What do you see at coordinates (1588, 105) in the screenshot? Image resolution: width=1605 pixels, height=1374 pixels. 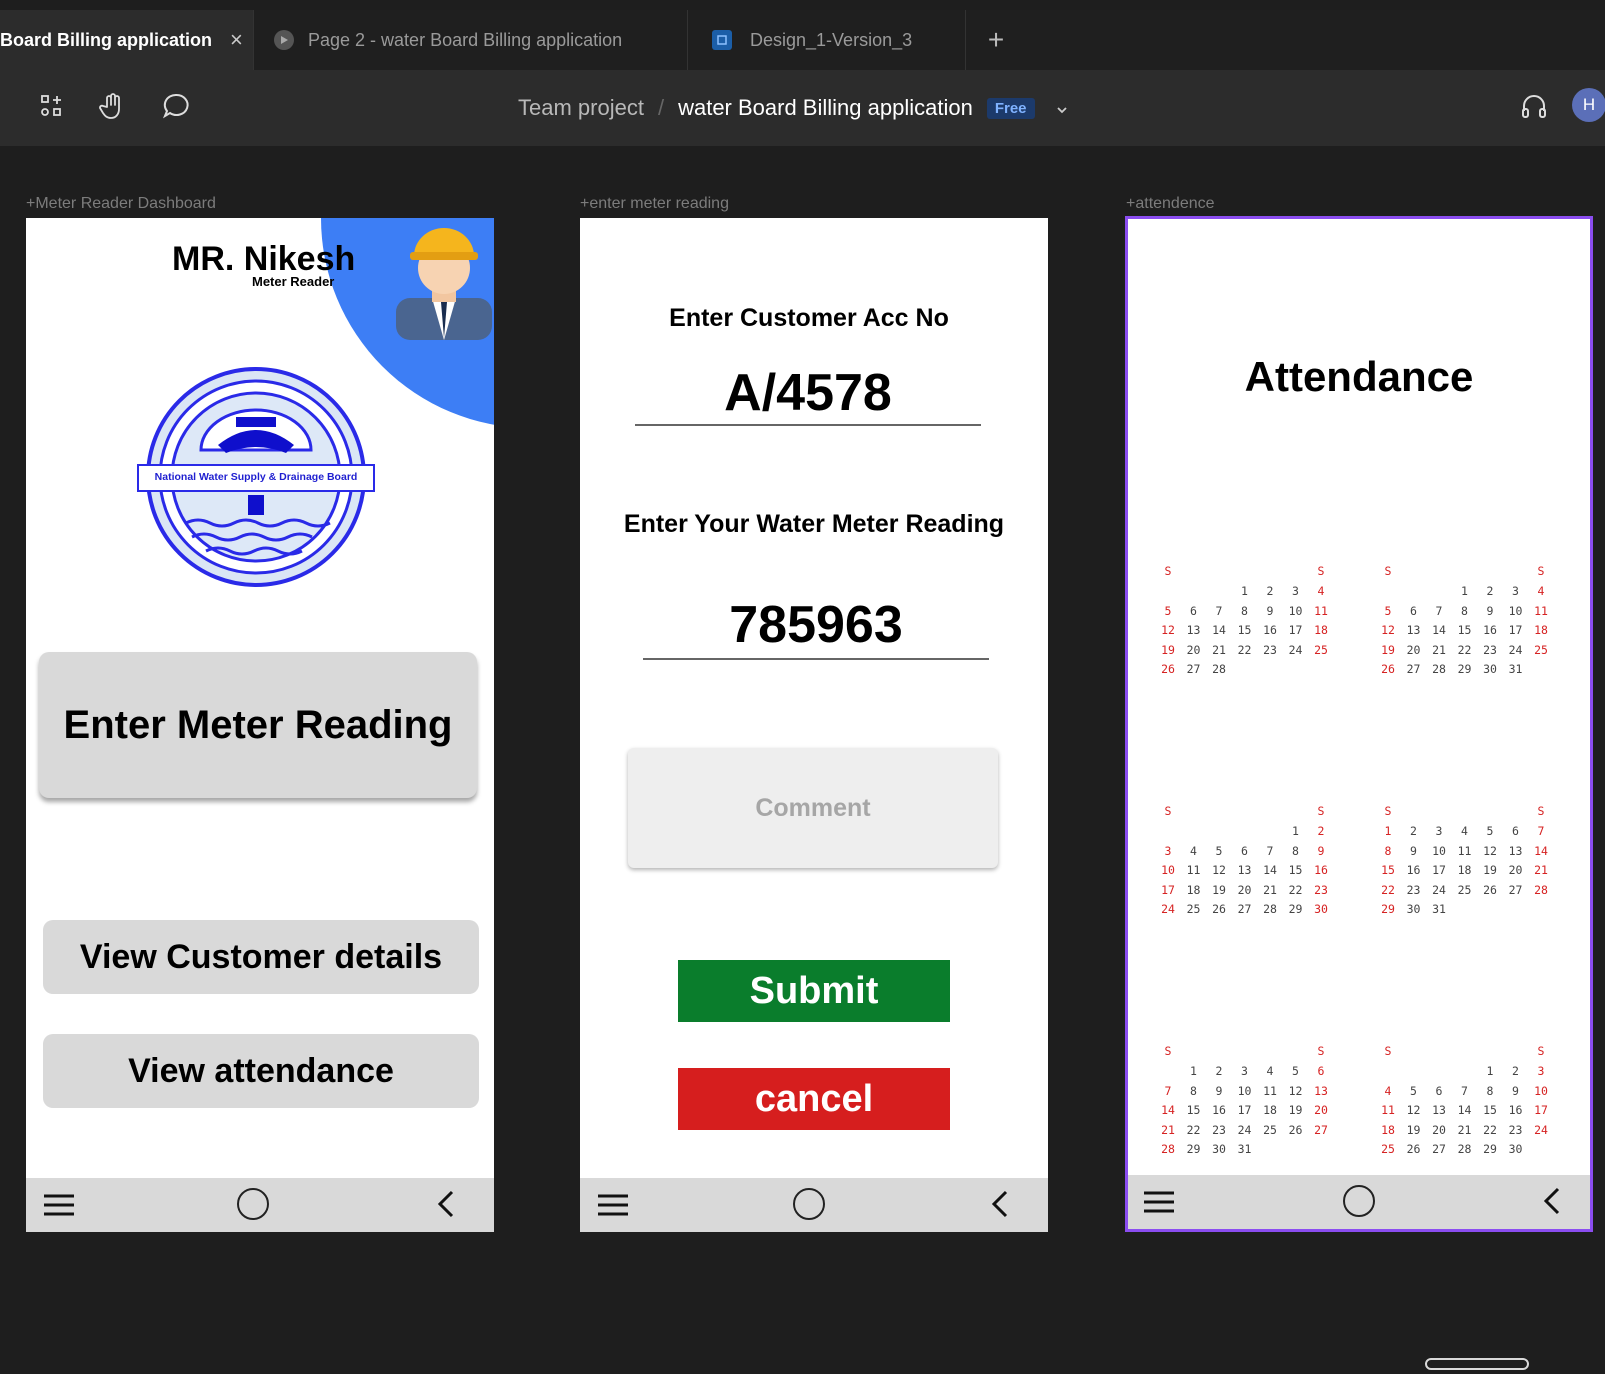 I see `avatar: H` at bounding box center [1588, 105].